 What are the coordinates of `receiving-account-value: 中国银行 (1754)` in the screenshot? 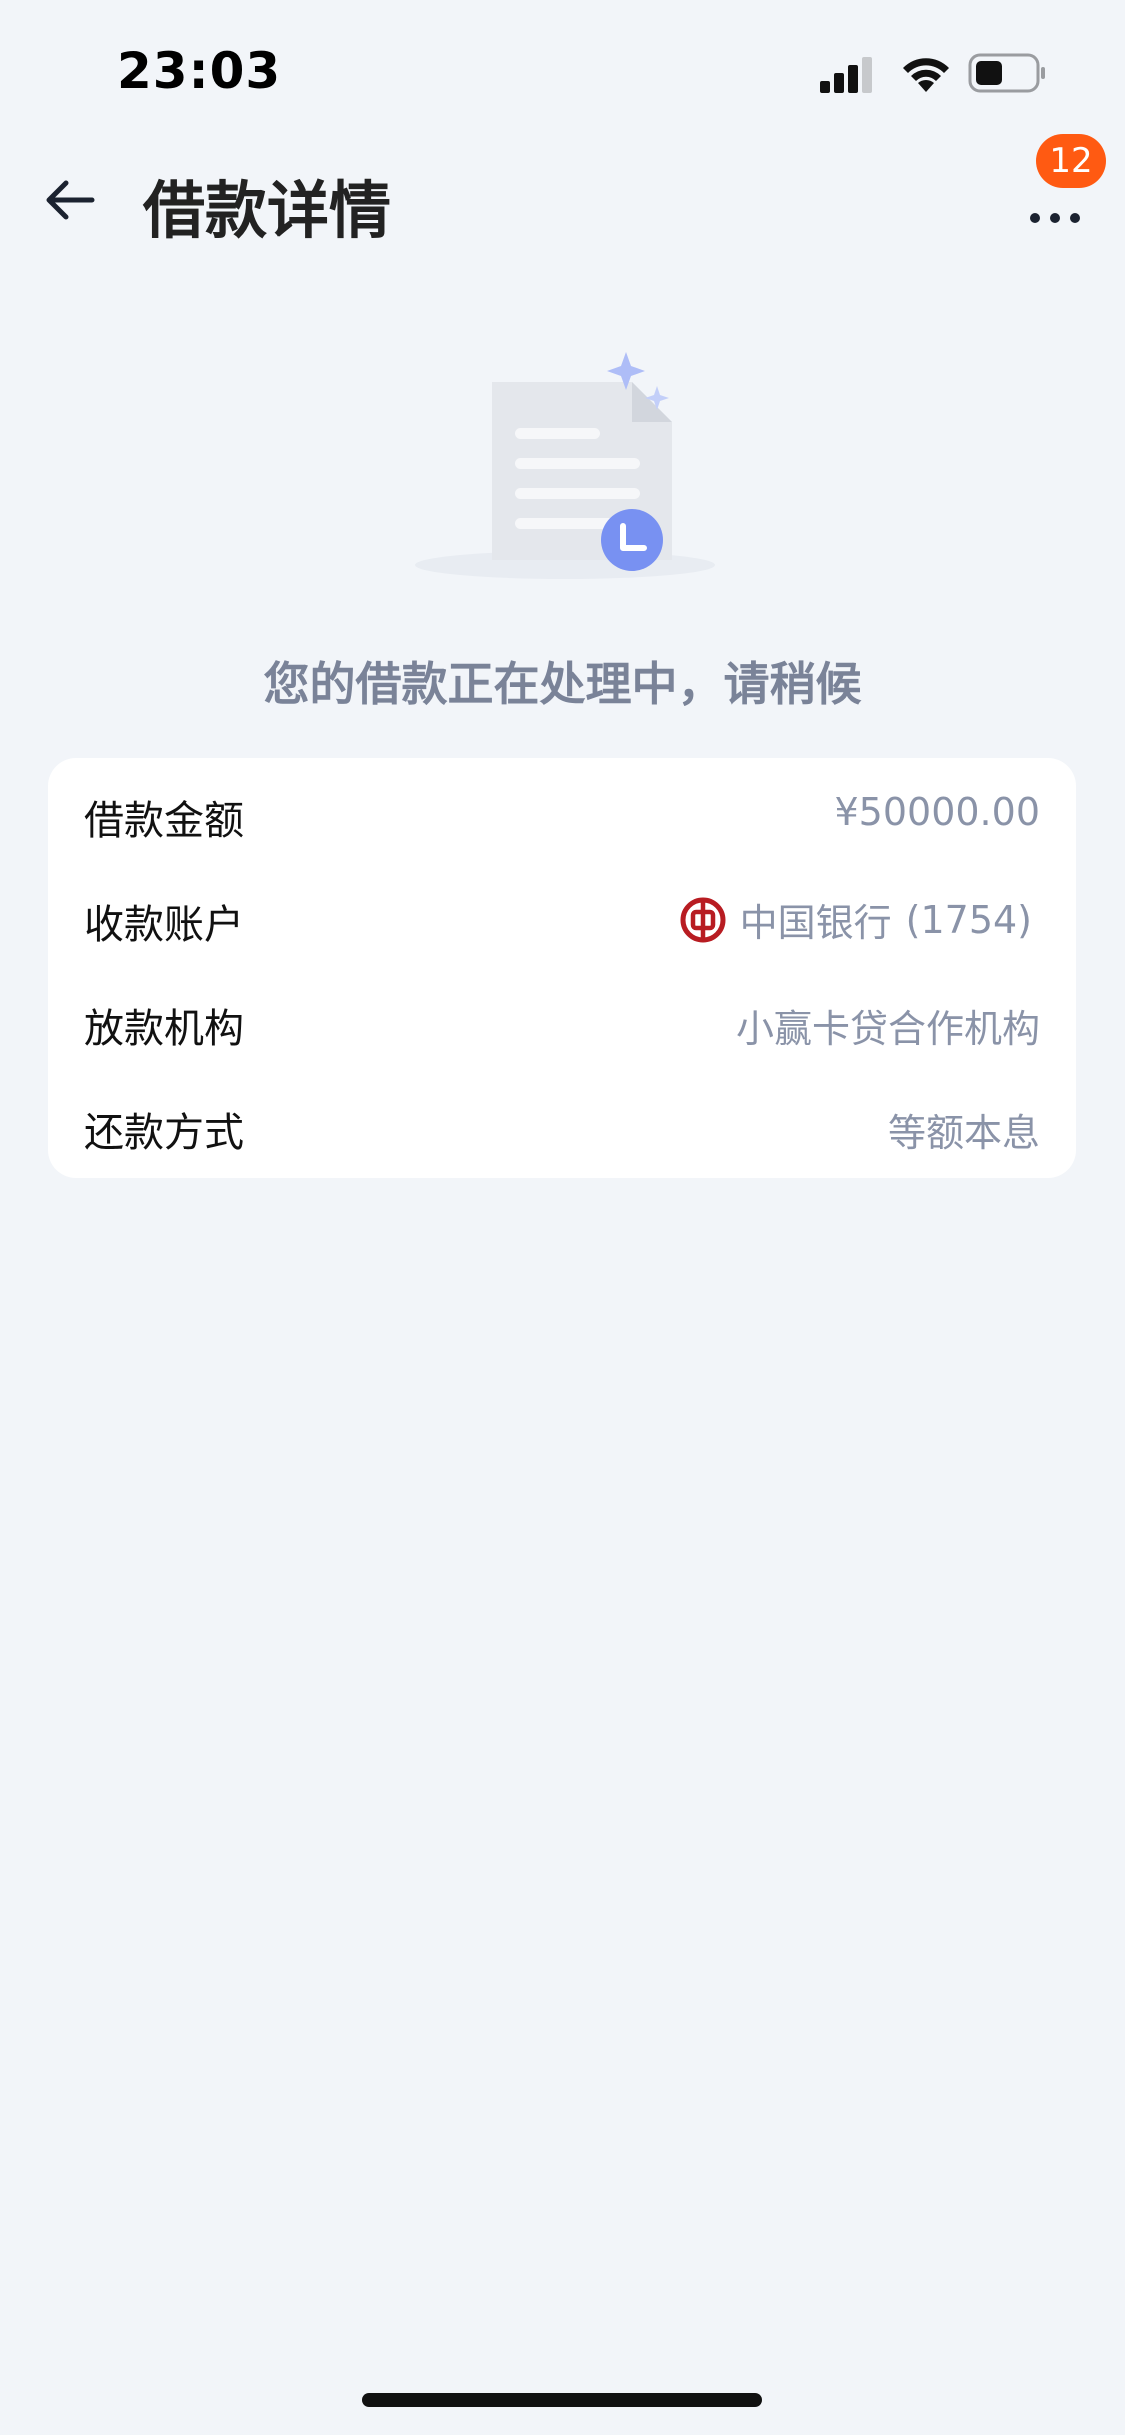 It's located at (856, 919).